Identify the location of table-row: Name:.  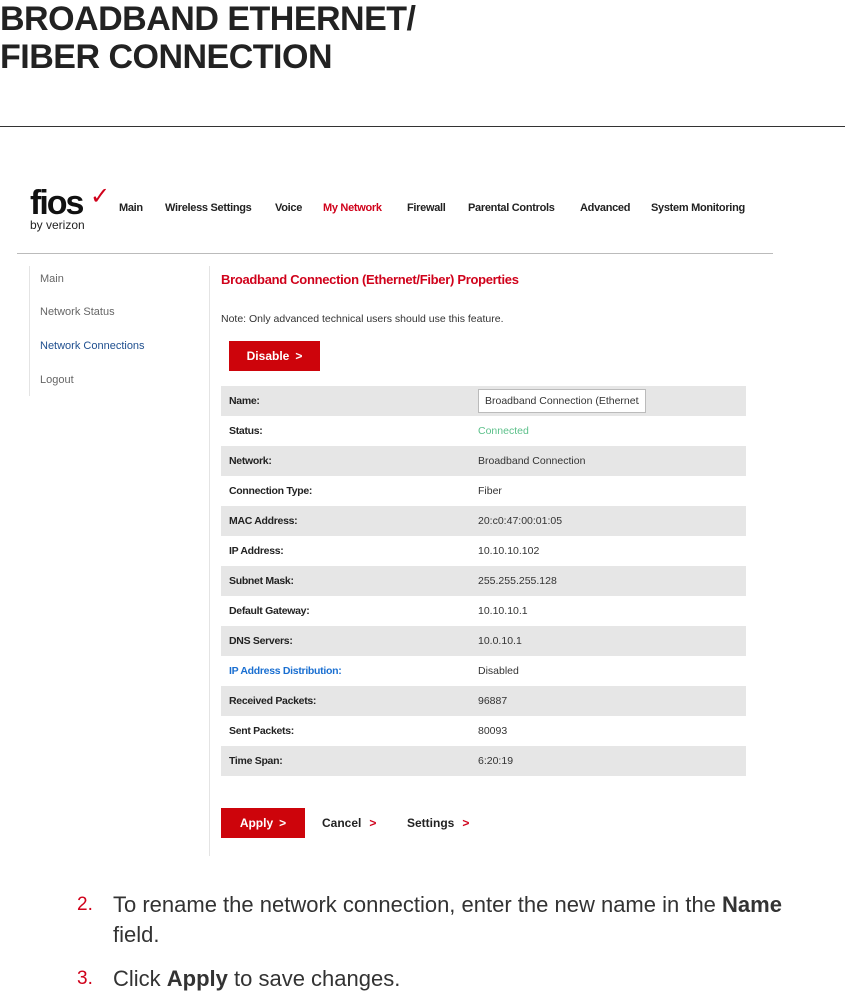
(483, 401).